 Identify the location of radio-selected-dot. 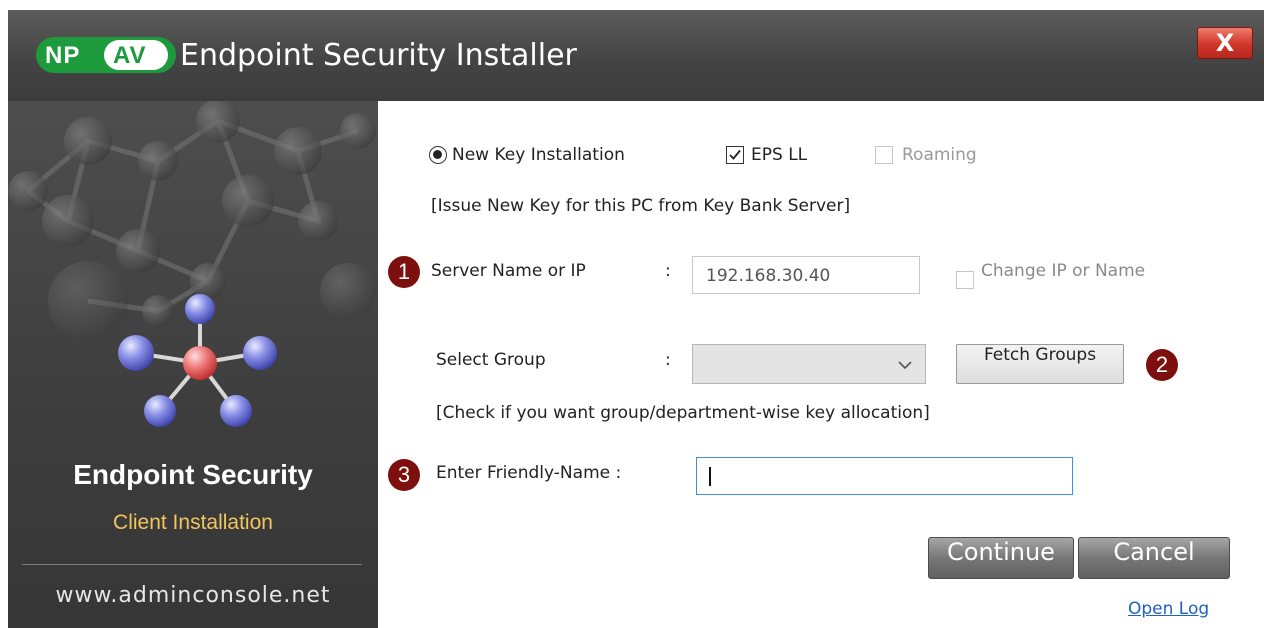
(437, 154).